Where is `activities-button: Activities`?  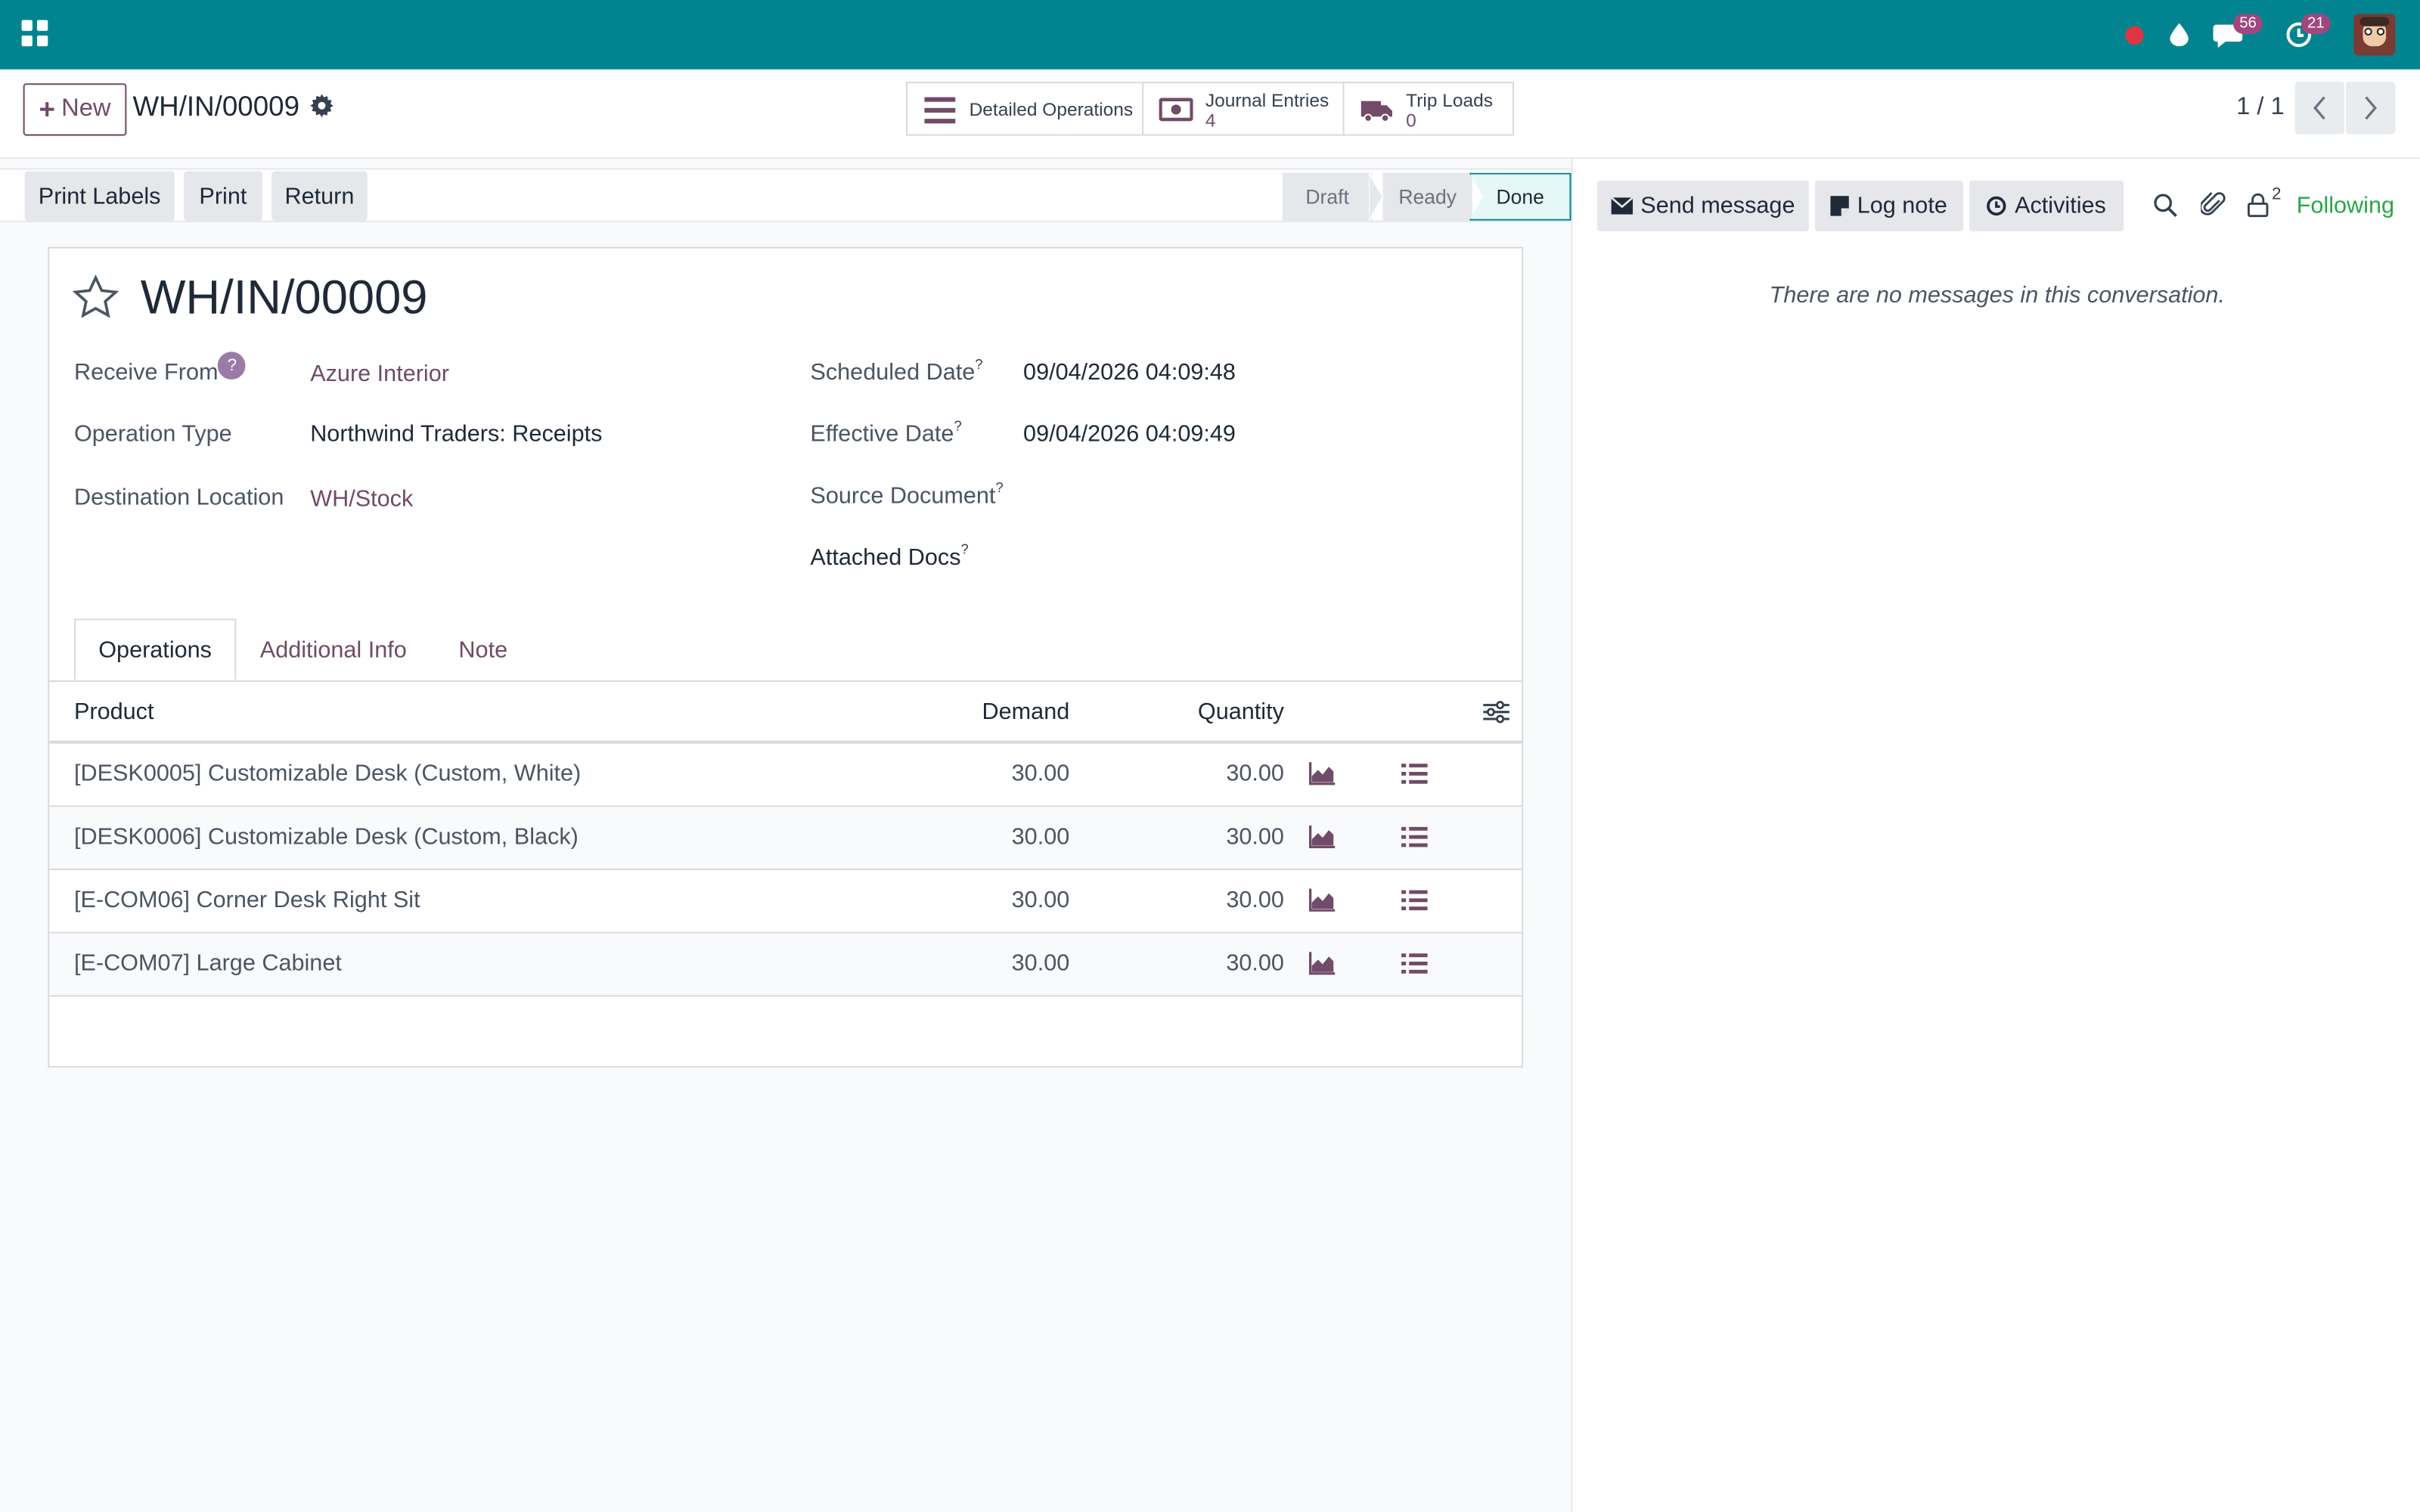
activities-button: Activities is located at coordinates (2046, 206).